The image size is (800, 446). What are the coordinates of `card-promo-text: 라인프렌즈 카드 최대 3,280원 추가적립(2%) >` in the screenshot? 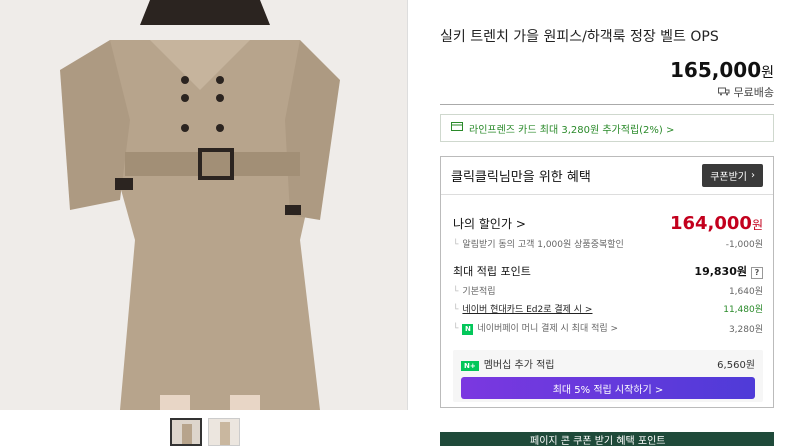 It's located at (572, 130).